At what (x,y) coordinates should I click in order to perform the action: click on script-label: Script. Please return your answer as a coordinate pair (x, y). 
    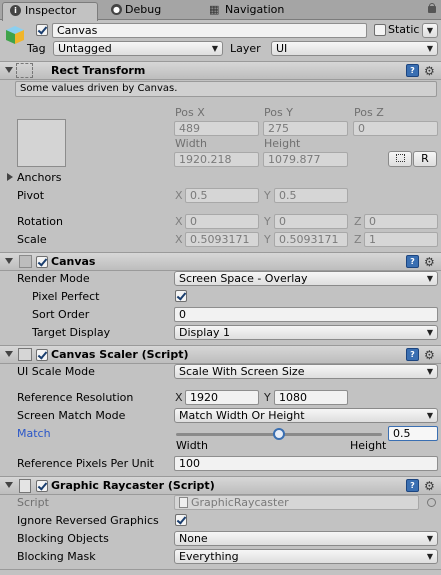
    Looking at the image, I should click on (33, 502).